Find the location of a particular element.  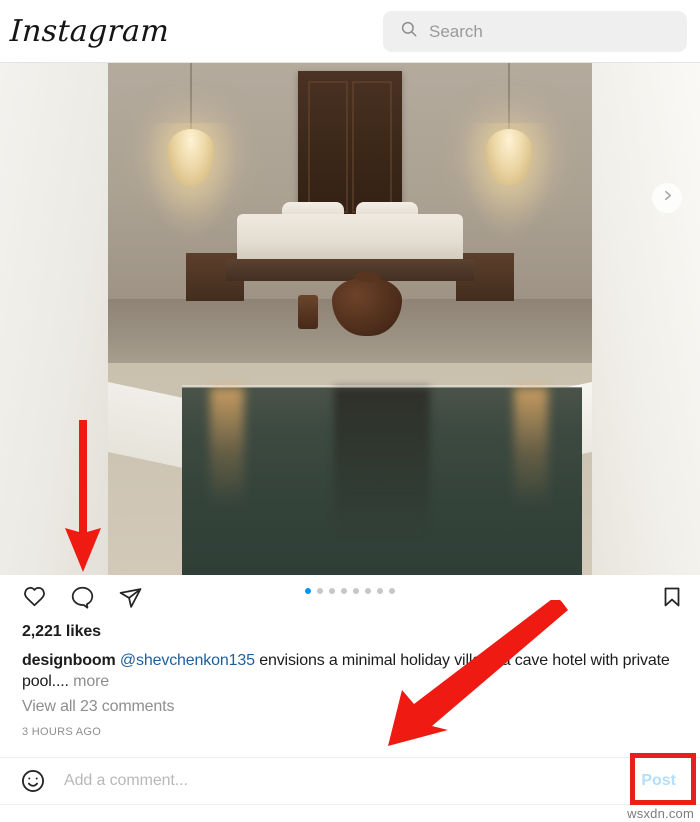

carousel-dots is located at coordinates (350, 591).